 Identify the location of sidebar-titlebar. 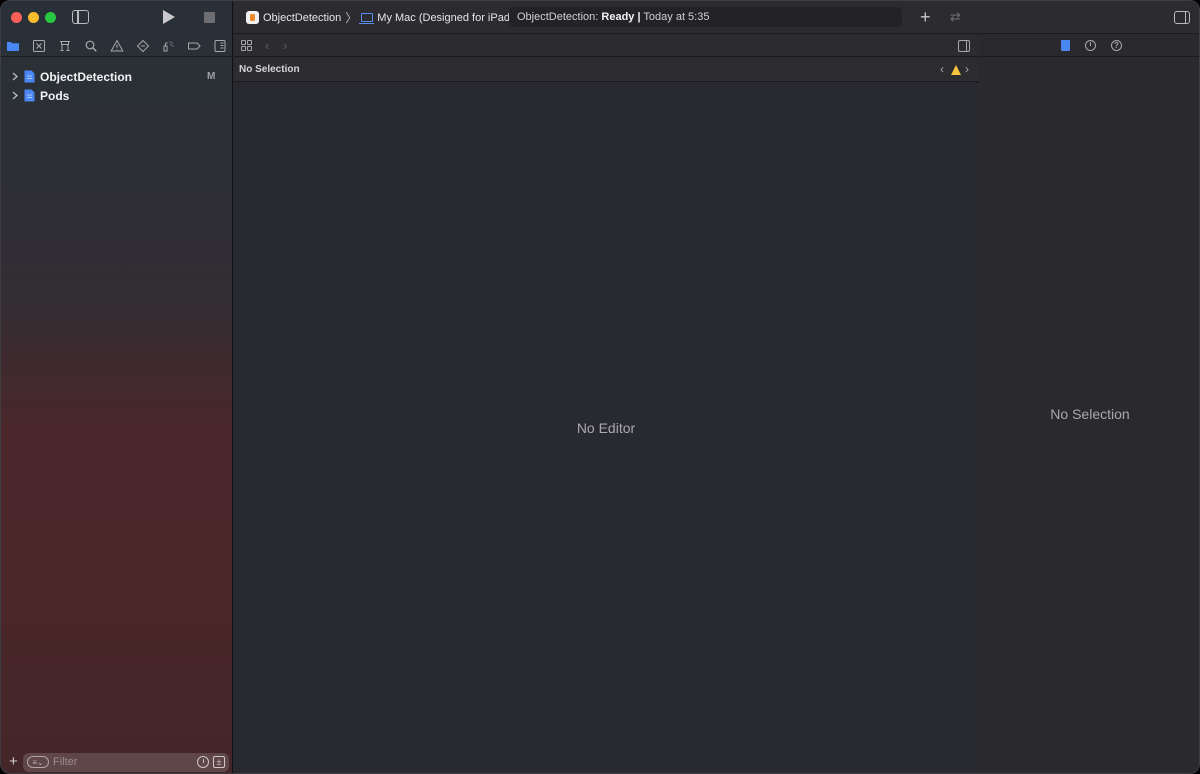
(117, 17).